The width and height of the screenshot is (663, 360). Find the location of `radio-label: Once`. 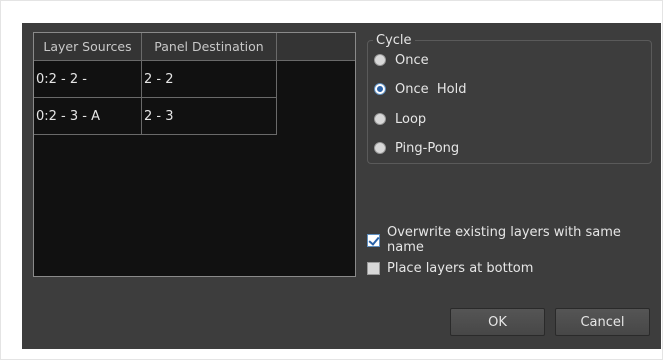

radio-label: Once is located at coordinates (412, 60).